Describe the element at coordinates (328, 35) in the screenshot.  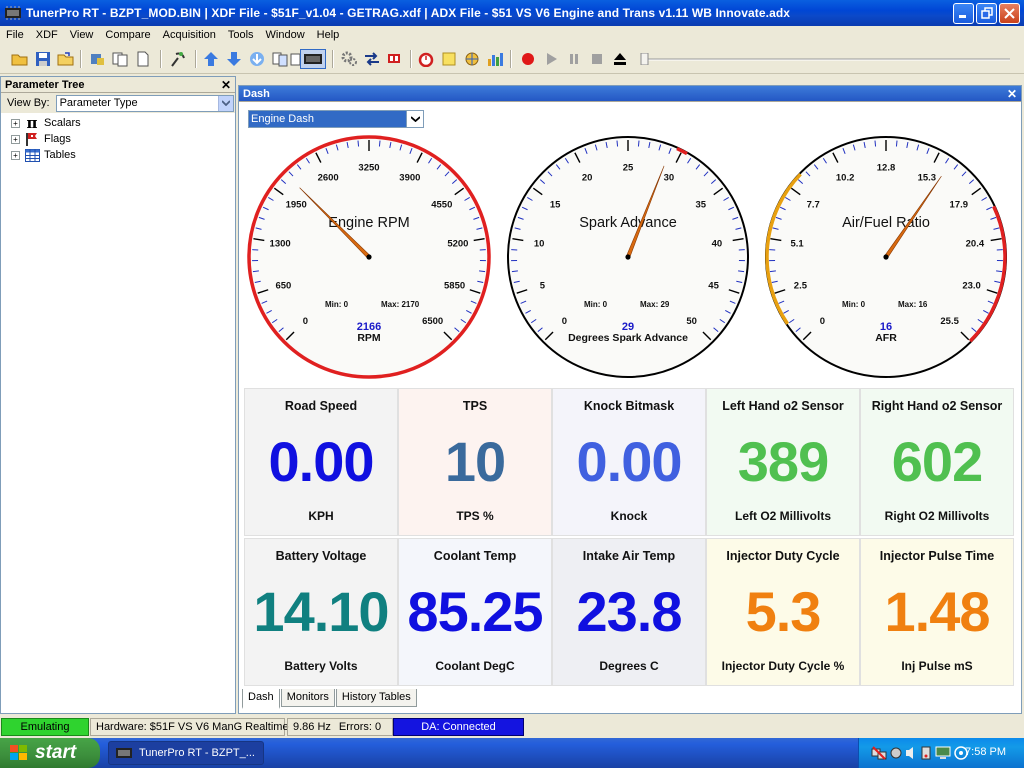
I see `menu-help: Help` at that location.